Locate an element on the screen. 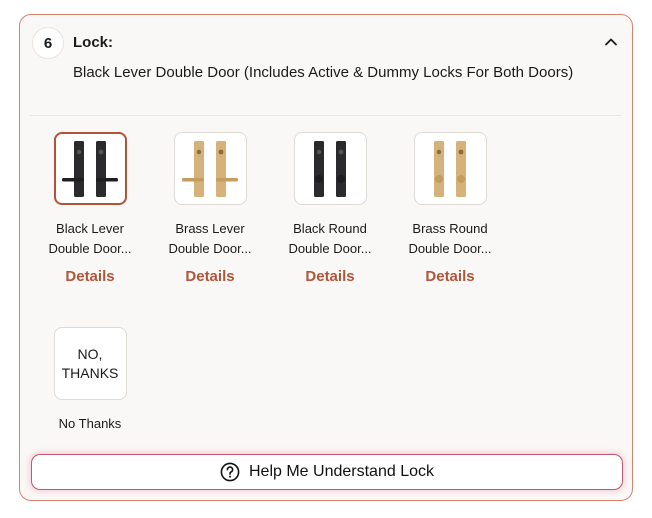 This screenshot has height=518, width=652. no-thanks-image: NO, THANKS is located at coordinates (90, 363).